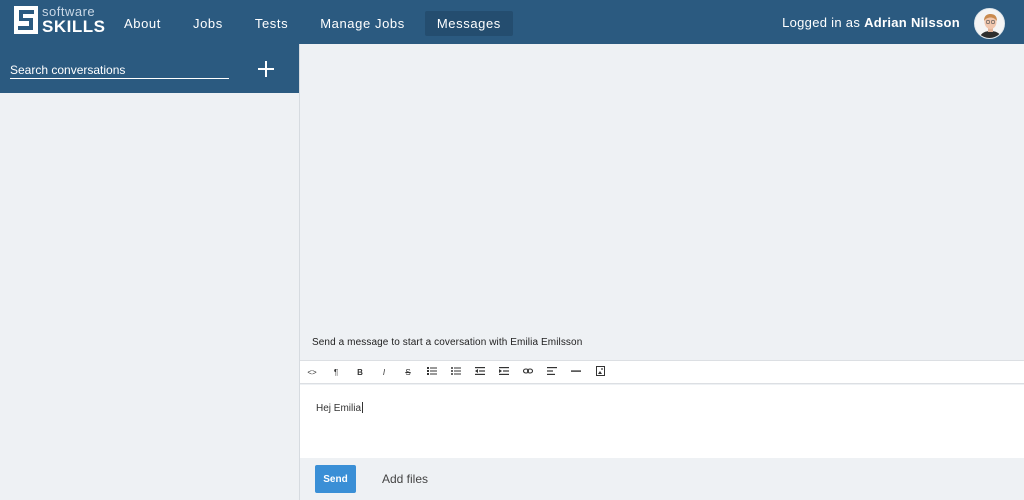 This screenshot has width=1024, height=500. What do you see at coordinates (266, 69) in the screenshot?
I see `plus-icon` at bounding box center [266, 69].